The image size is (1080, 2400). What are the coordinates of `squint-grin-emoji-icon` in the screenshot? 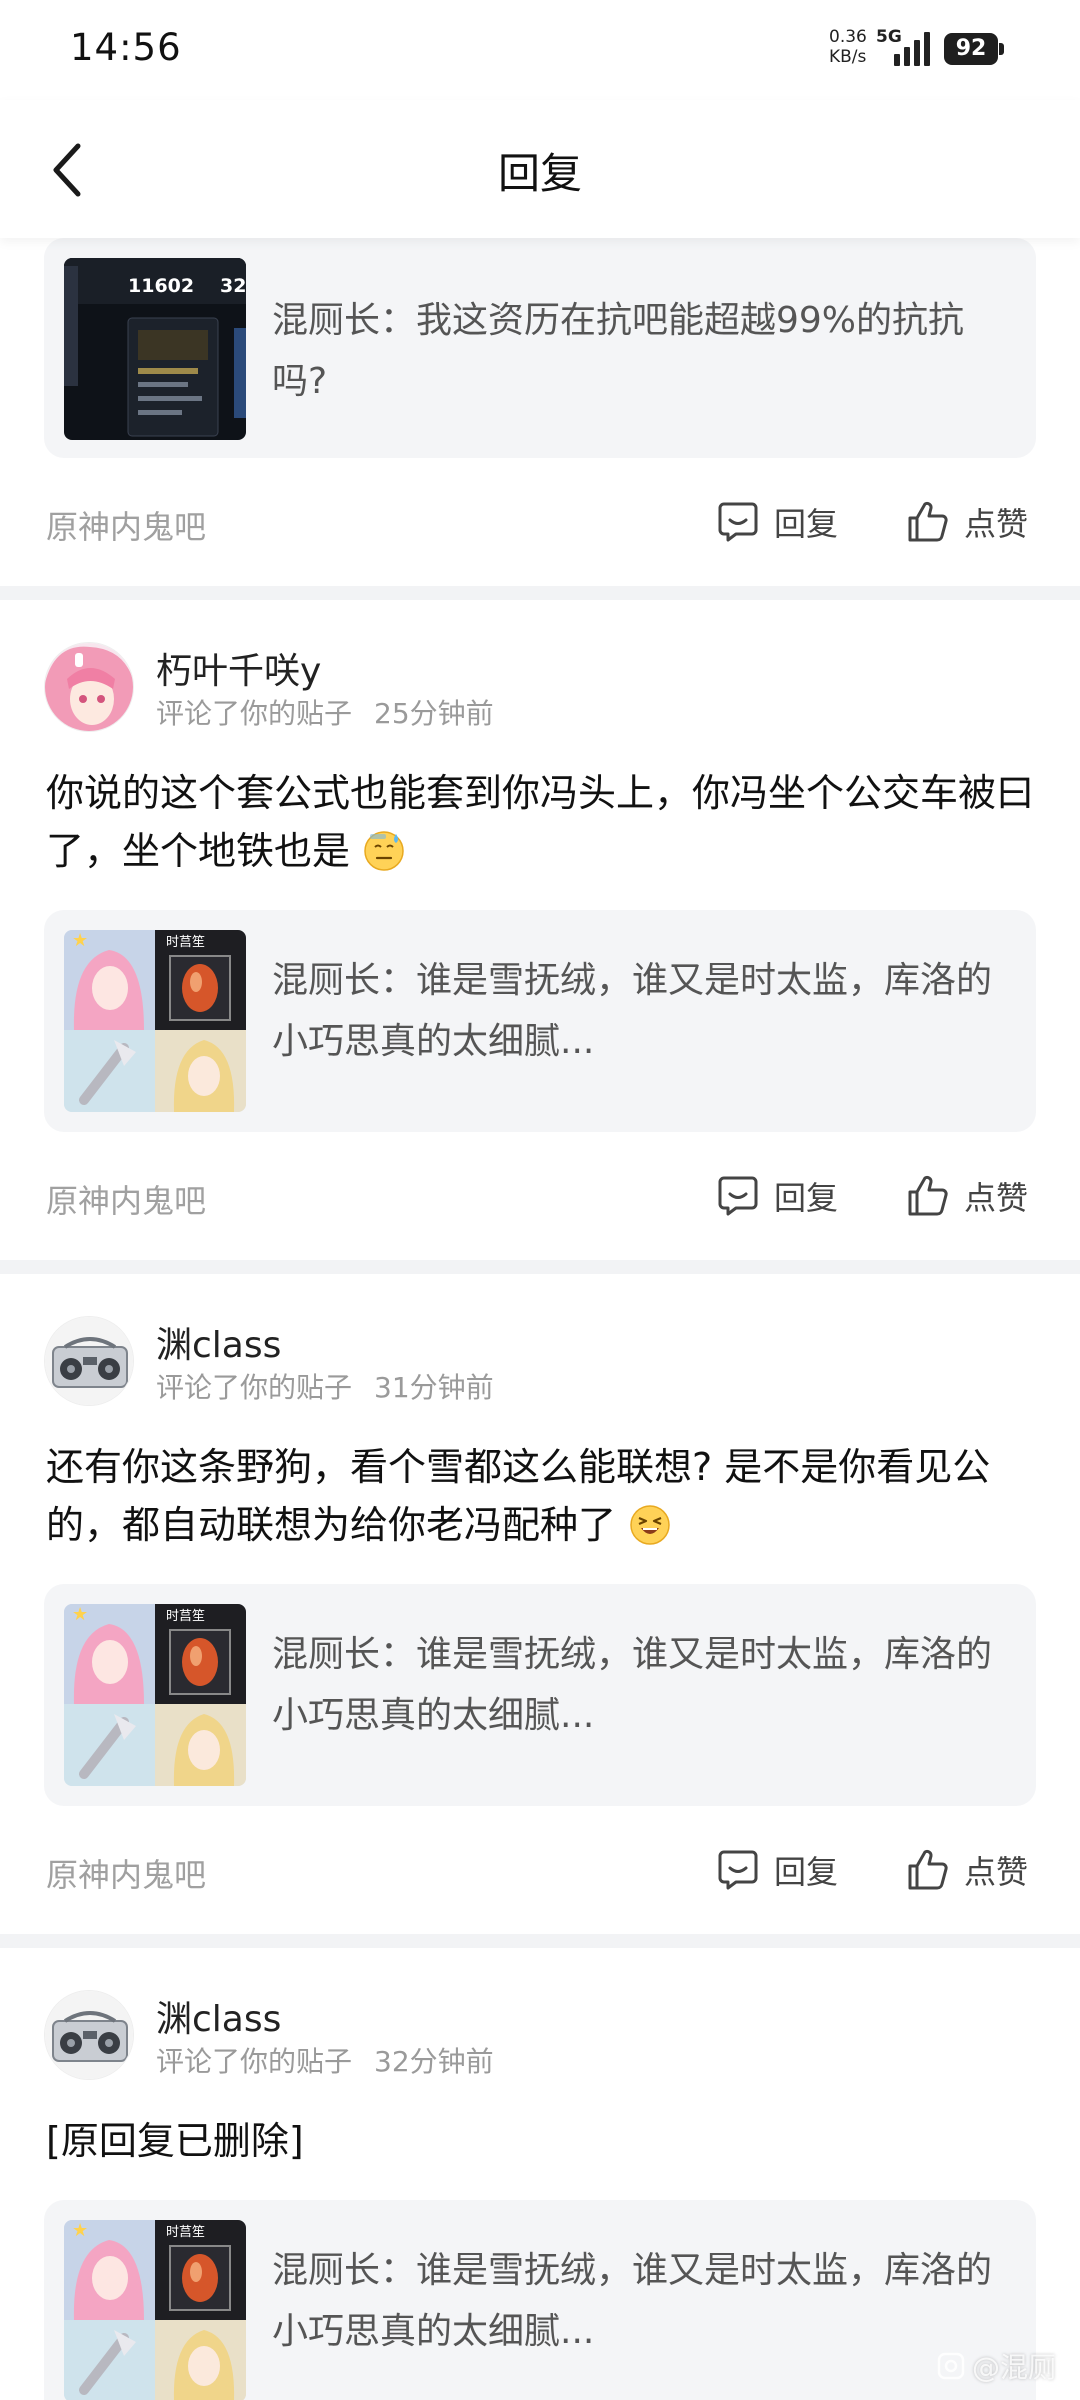 It's located at (650, 1525).